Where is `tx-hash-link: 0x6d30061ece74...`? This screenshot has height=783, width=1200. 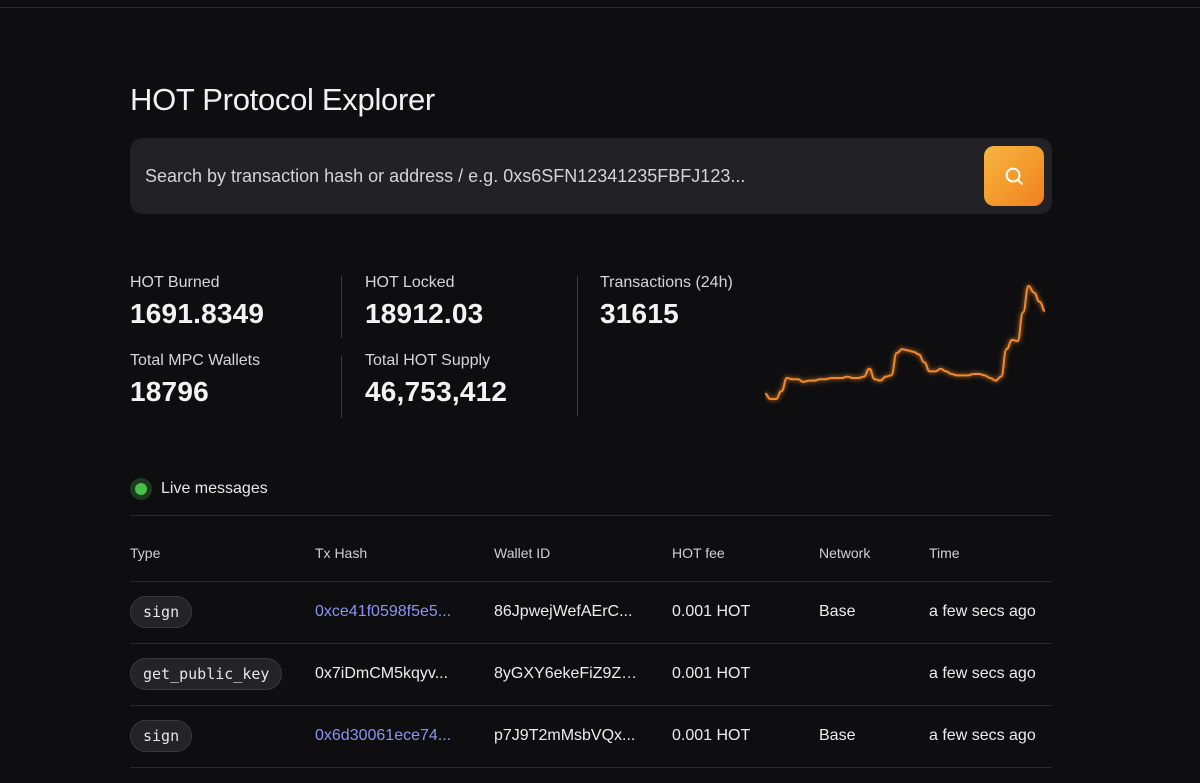
tx-hash-link: 0x6d30061ece74... is located at coordinates (383, 736).